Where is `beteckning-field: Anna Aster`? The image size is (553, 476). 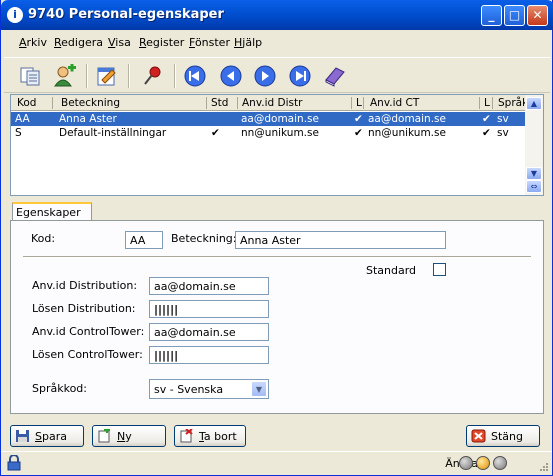 beteckning-field: Anna Aster is located at coordinates (340, 240).